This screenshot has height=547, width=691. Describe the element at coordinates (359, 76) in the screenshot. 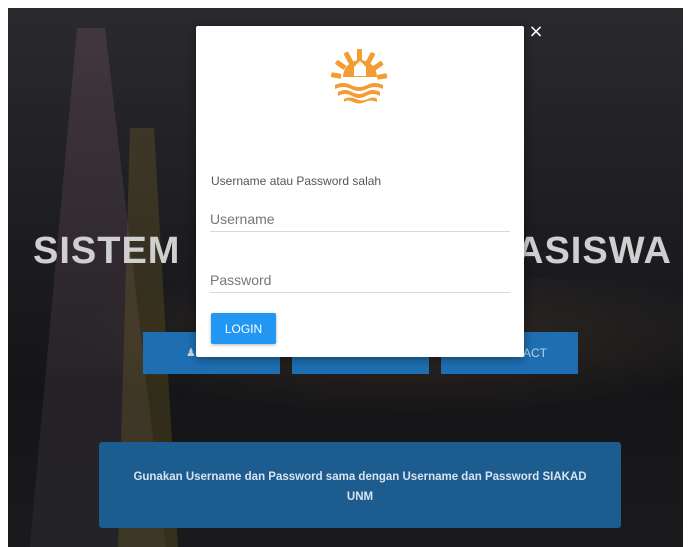

I see `university-logo-icon` at that location.